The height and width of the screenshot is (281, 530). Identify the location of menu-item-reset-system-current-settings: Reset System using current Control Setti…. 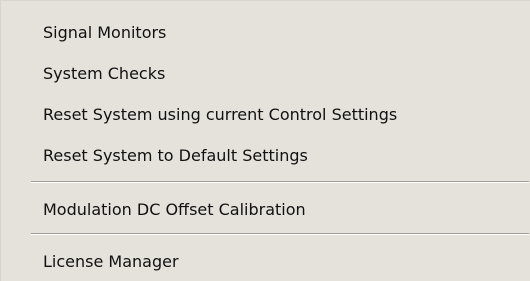
(265, 115).